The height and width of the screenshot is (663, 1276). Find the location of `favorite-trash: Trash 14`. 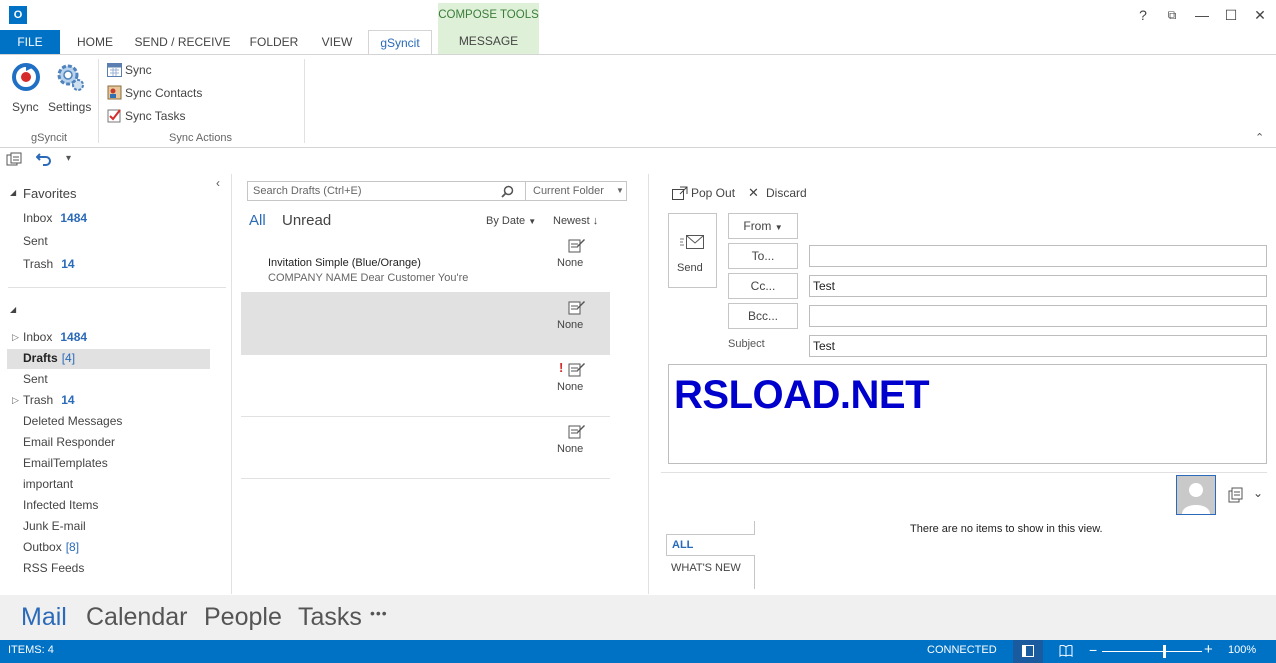

favorite-trash: Trash 14 is located at coordinates (49, 264).